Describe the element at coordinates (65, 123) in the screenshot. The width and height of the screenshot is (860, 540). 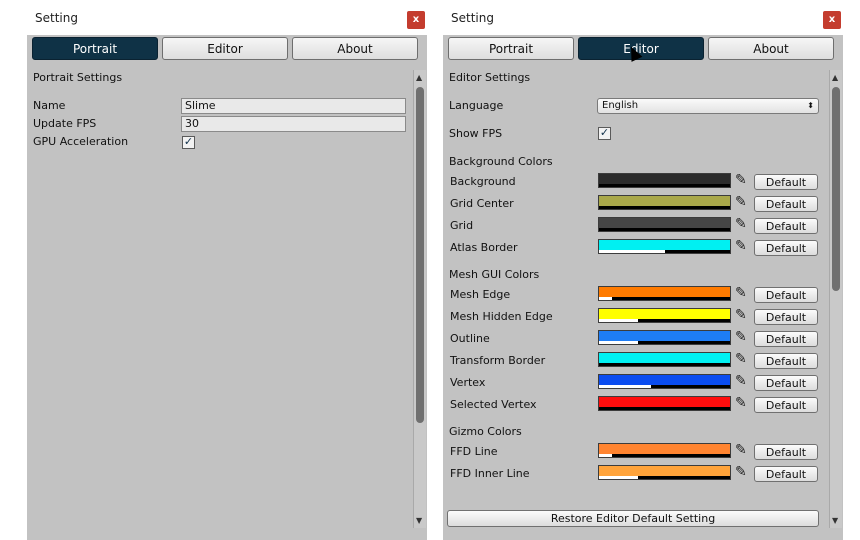
I see `update-fps-label: Update FPS` at that location.